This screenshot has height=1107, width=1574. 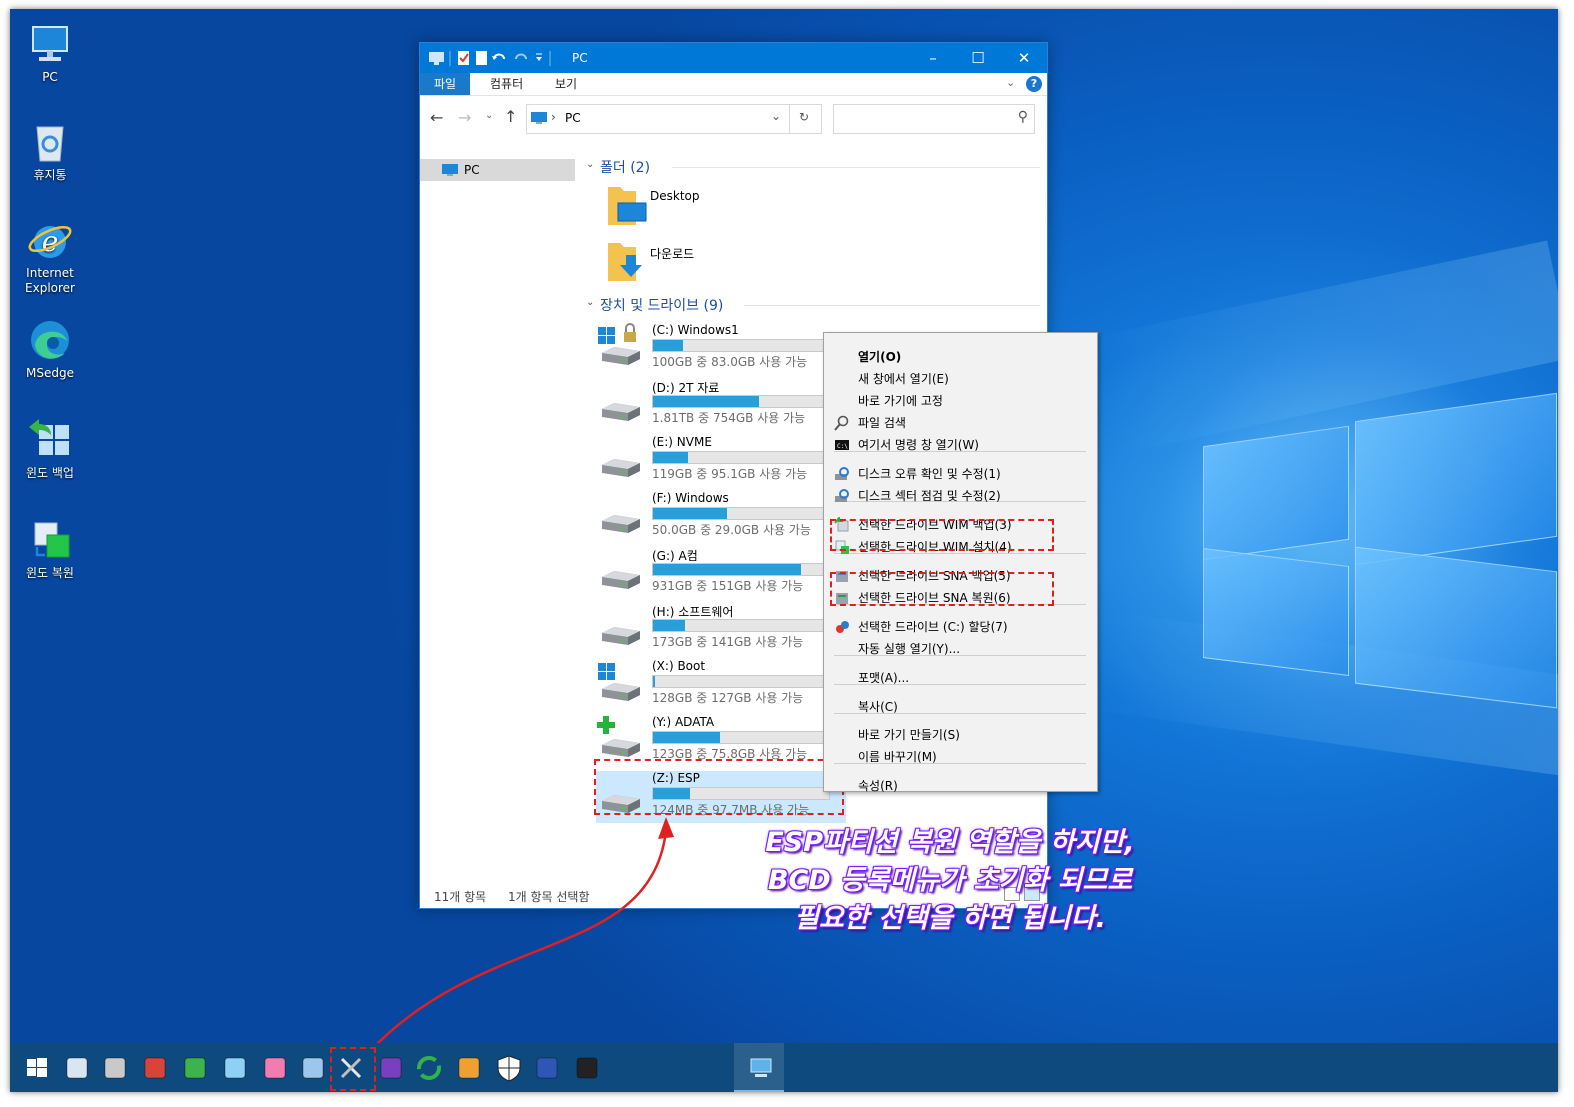 What do you see at coordinates (804, 117) in the screenshot?
I see `refresh-icon: ↻` at bounding box center [804, 117].